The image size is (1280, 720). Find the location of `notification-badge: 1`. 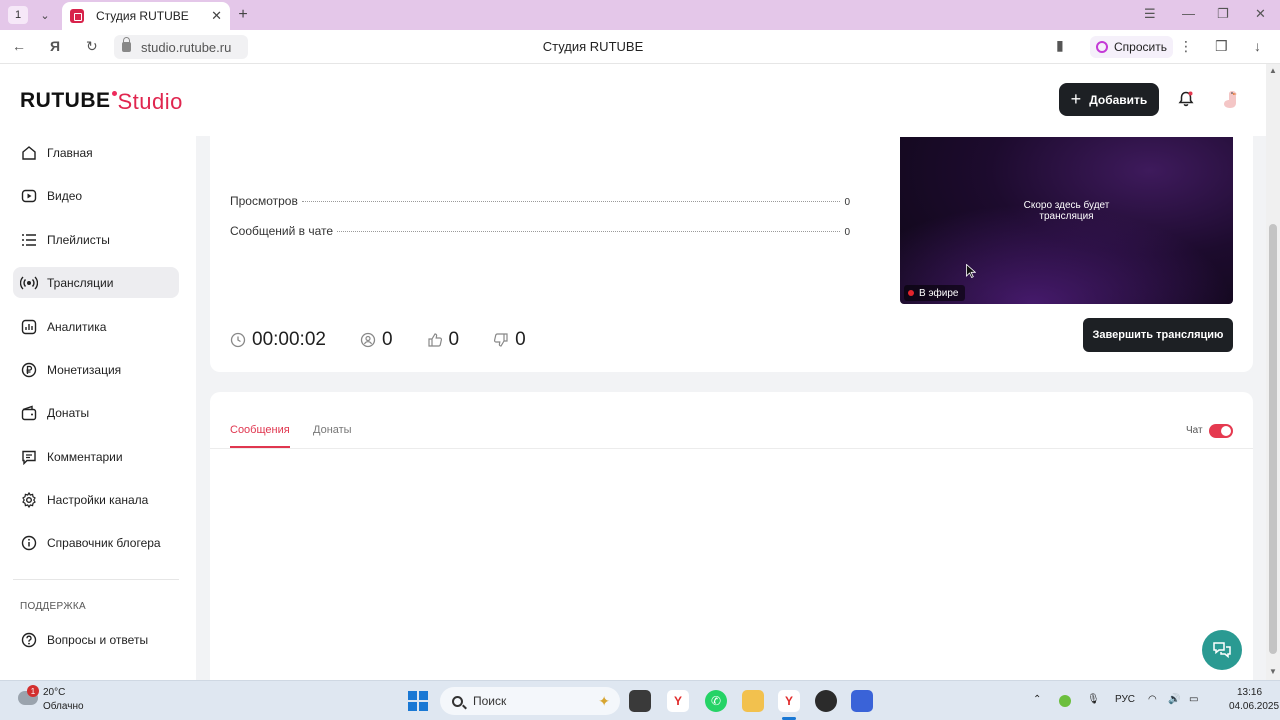

notification-badge: 1 is located at coordinates (33, 691).